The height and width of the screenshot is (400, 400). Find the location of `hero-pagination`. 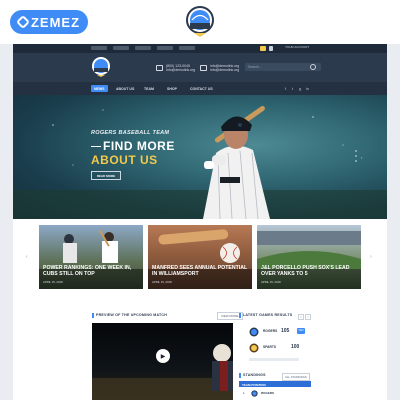

hero-pagination is located at coordinates (356, 156).